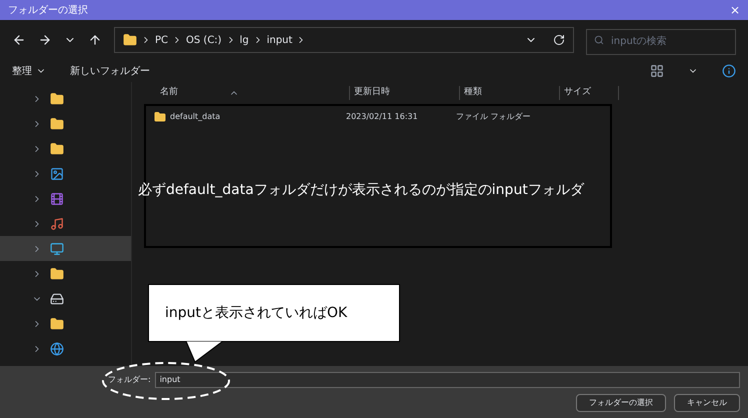 Image resolution: width=748 pixels, height=418 pixels. I want to click on monitor-icon, so click(57, 249).